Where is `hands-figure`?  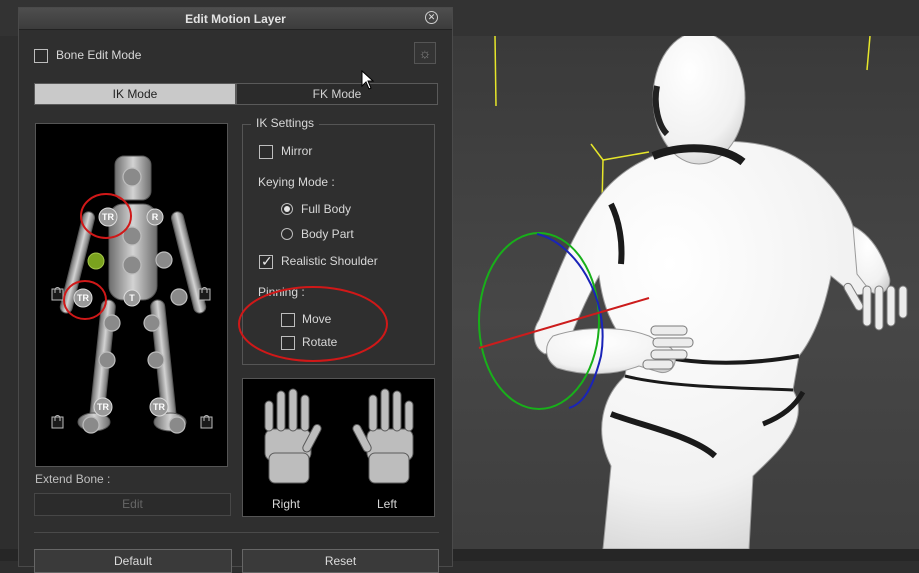
hands-figure is located at coordinates (339, 436).